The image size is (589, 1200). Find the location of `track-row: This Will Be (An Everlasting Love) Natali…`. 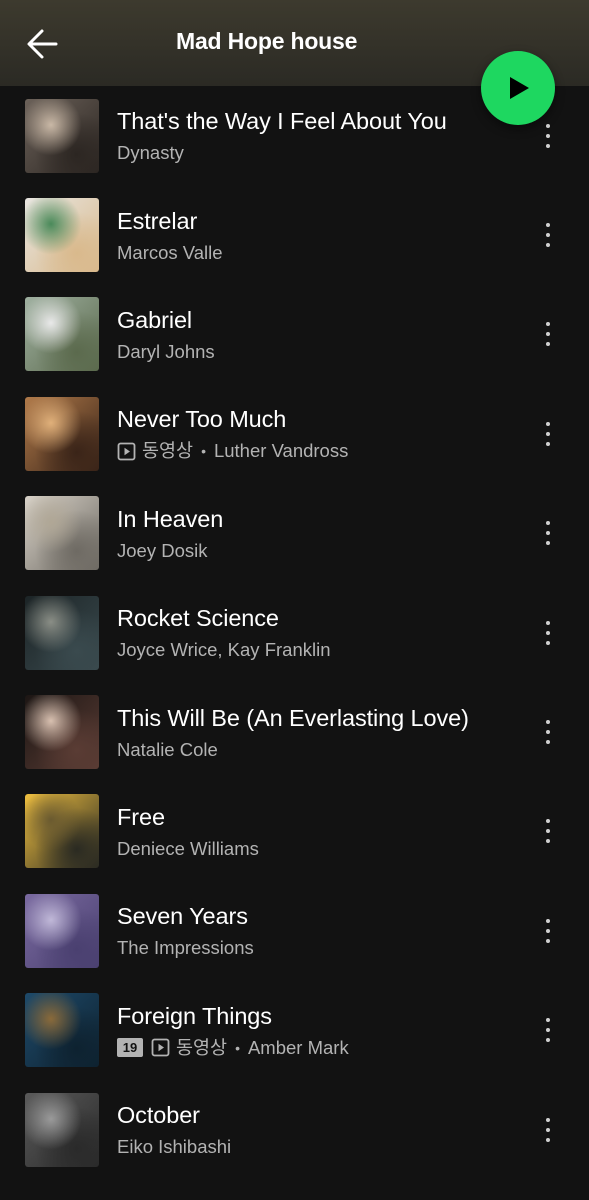

track-row: This Will Be (An Everlasting Love) Natali… is located at coordinates (294, 731).